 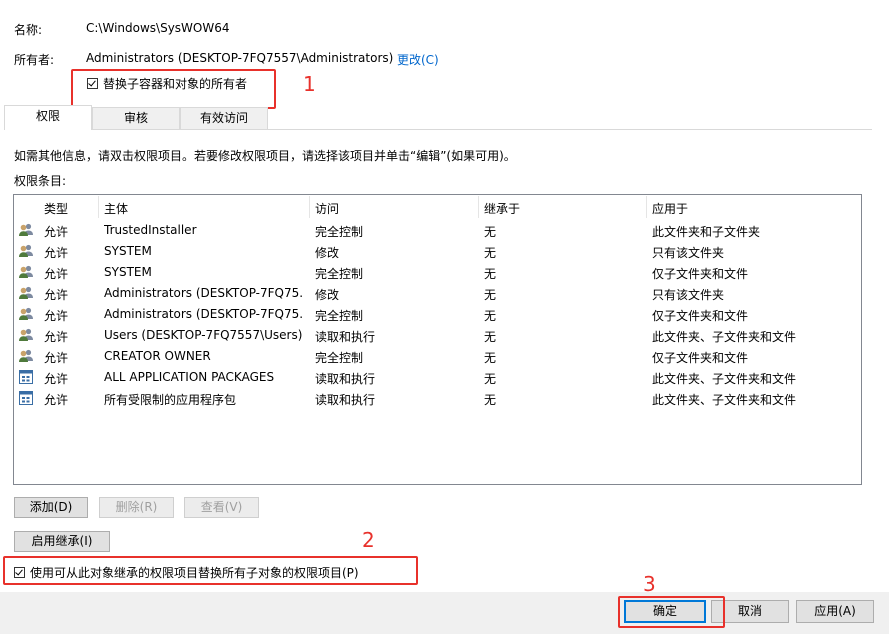 I want to click on view-button: 查看(V), so click(x=221, y=507).